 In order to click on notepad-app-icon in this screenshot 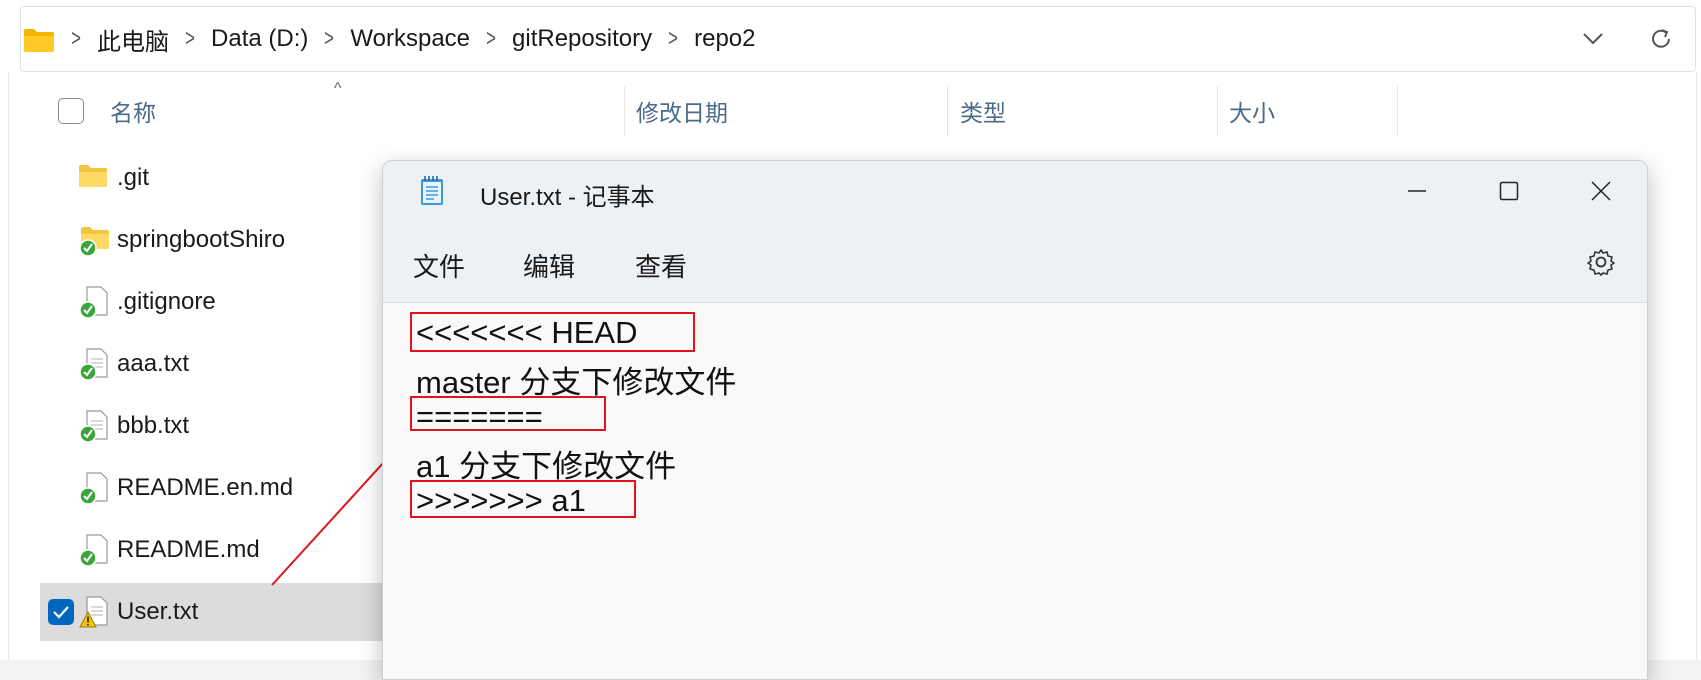, I will do `click(432, 193)`.